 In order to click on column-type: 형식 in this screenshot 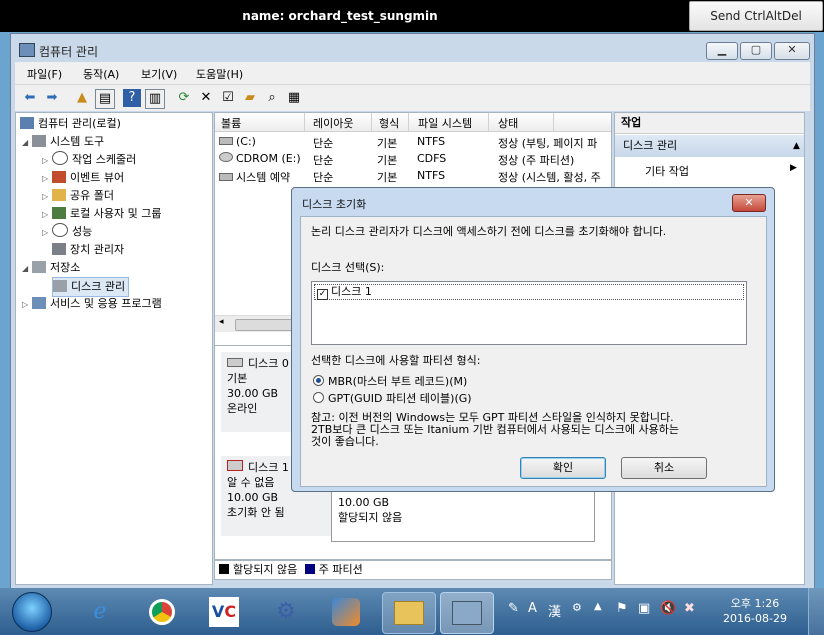, I will do `click(389, 123)`.